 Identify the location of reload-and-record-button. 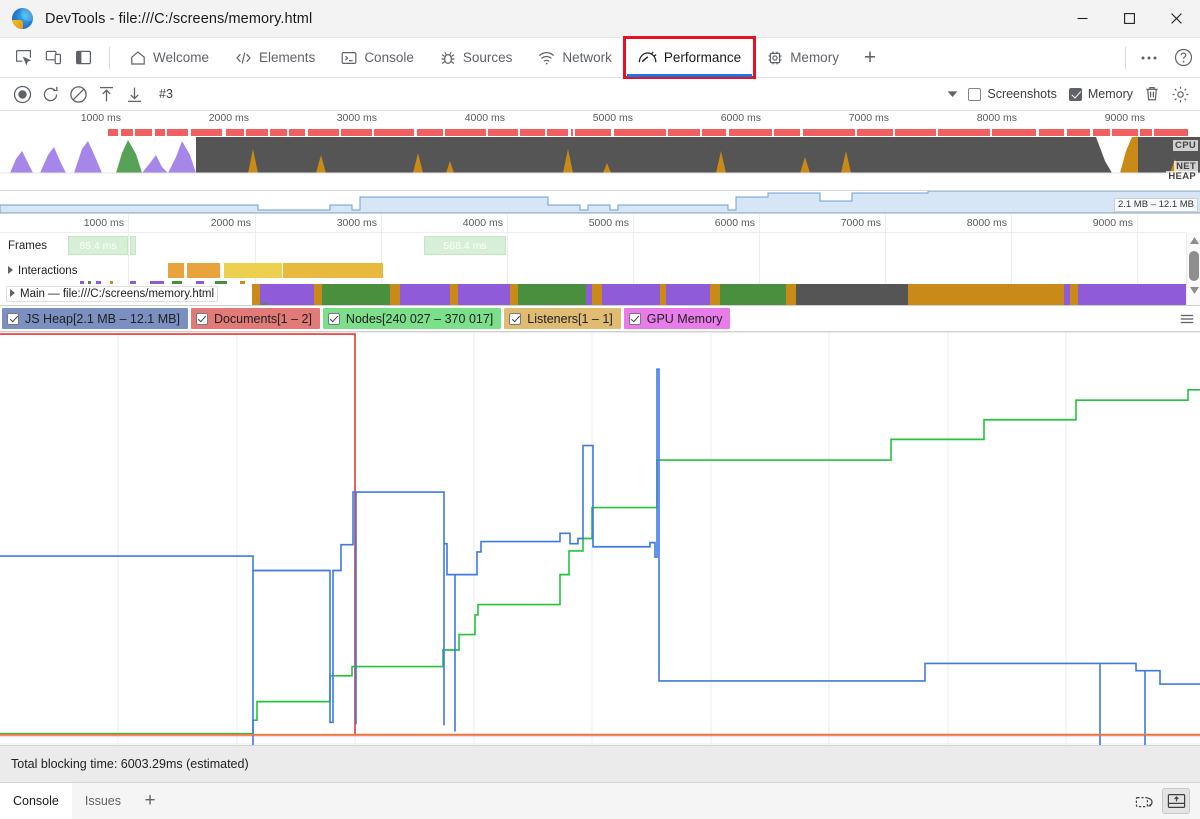
(50, 94).